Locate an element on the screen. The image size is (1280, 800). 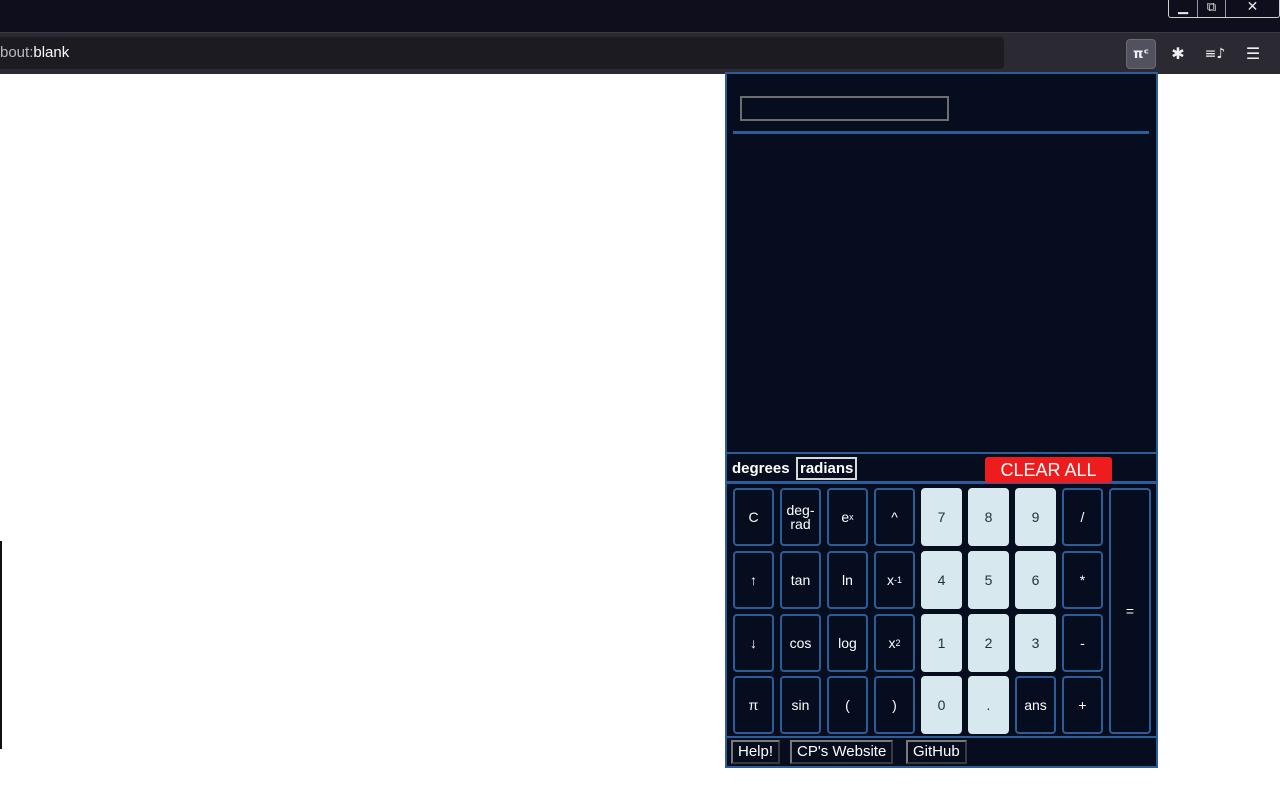
log-key: log is located at coordinates (847, 643).